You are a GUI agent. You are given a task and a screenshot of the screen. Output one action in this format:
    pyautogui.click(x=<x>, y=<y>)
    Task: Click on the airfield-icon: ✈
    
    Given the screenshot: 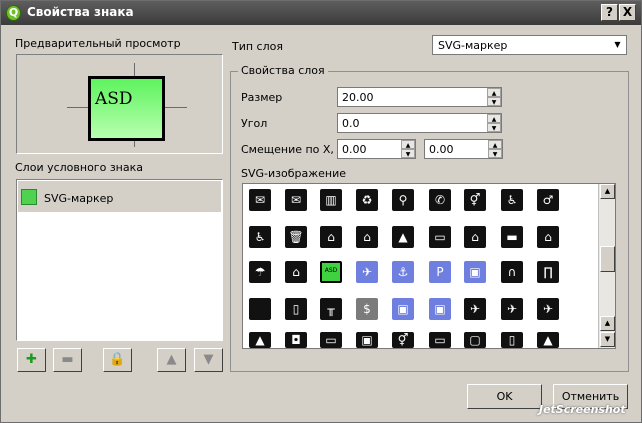 What is the action you would take?
    pyautogui.click(x=548, y=309)
    